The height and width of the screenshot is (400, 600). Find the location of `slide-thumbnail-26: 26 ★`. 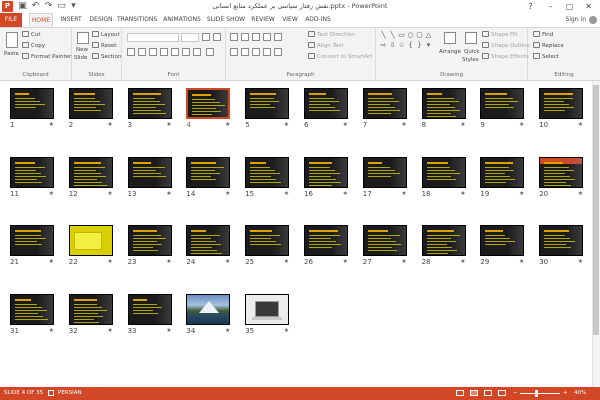

slide-thumbnail-26: 26 ★ is located at coordinates (326, 245).